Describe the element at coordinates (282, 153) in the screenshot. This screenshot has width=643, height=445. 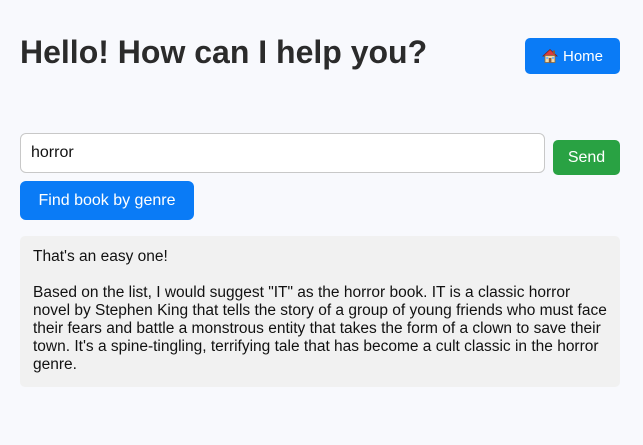
I see `query-input` at that location.